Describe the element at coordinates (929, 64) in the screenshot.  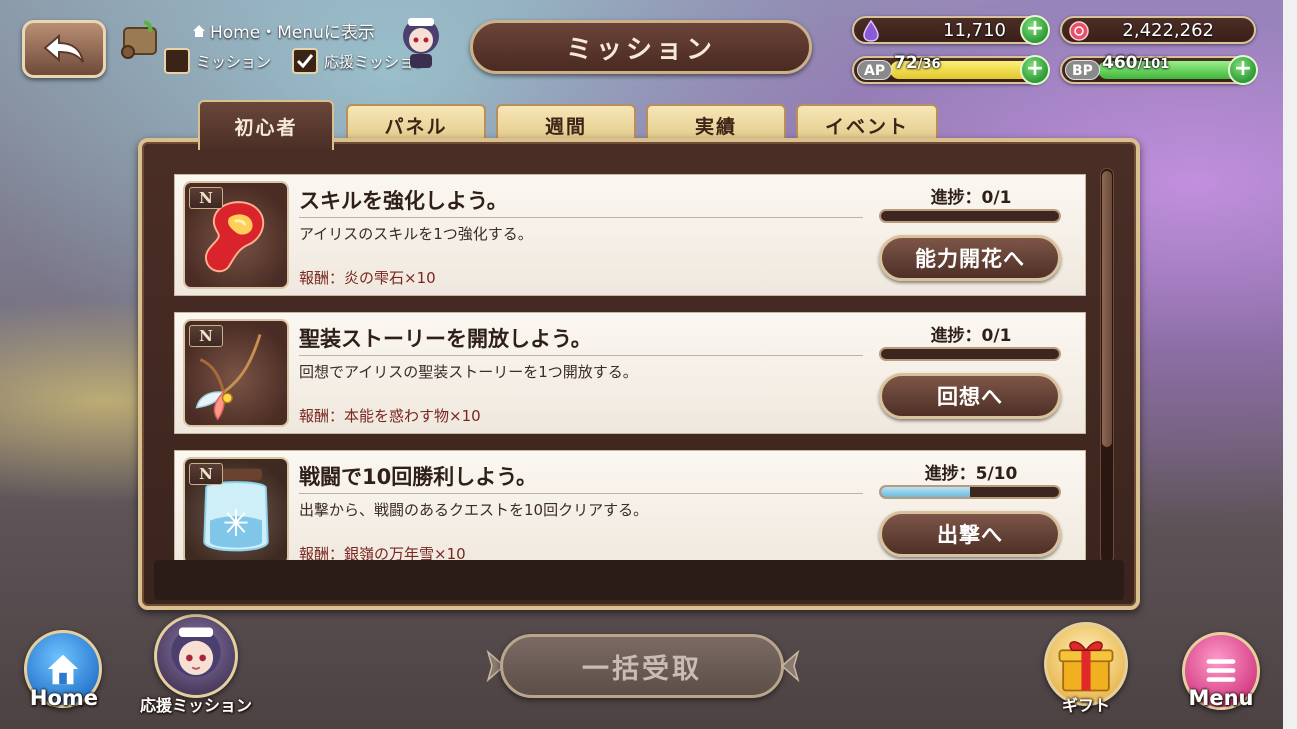
I see `ap-max: /36` at that location.